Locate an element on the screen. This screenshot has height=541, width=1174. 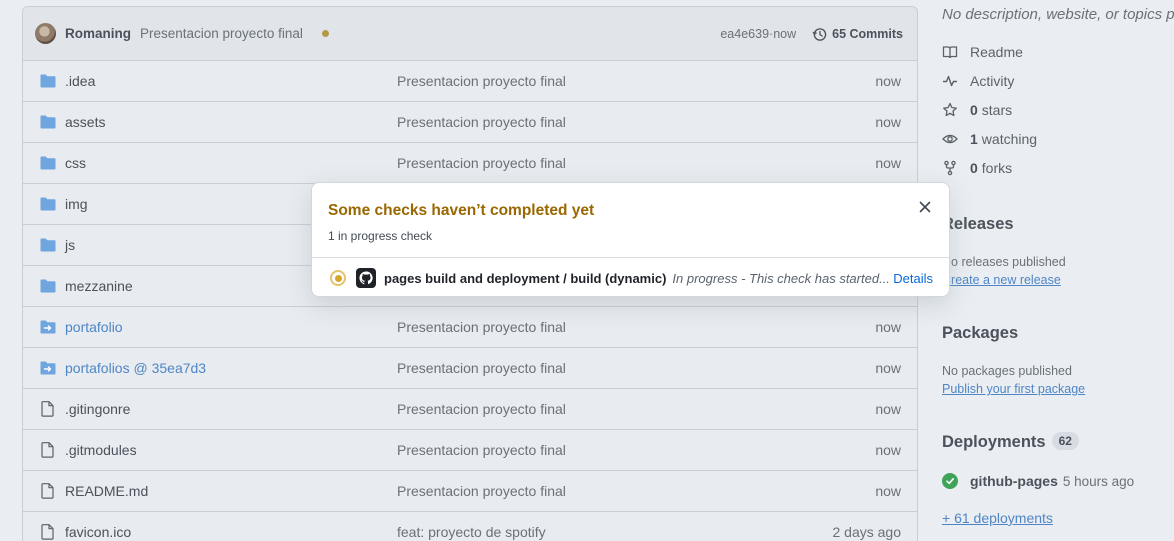
avatar is located at coordinates (45, 33).